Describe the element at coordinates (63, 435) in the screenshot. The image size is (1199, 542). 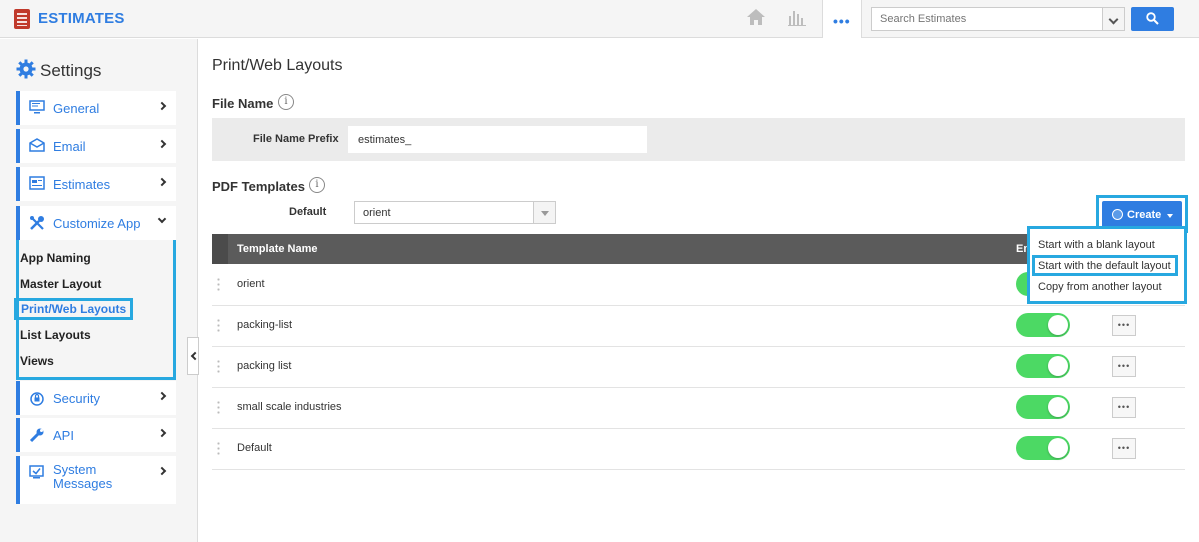
I see `sidebar-item-label: API` at that location.